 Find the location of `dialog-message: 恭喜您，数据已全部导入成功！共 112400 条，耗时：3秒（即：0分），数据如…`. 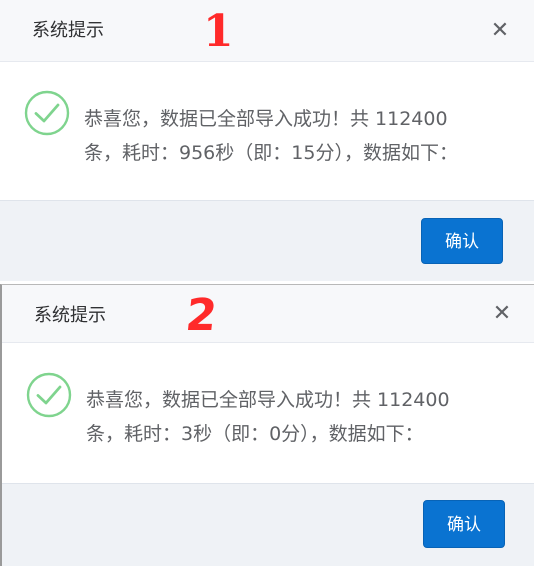

dialog-message: 恭喜您，数据已全部导入成功！共 112400 条，耗时：3秒（即：0分），数据如… is located at coordinates (296, 417).